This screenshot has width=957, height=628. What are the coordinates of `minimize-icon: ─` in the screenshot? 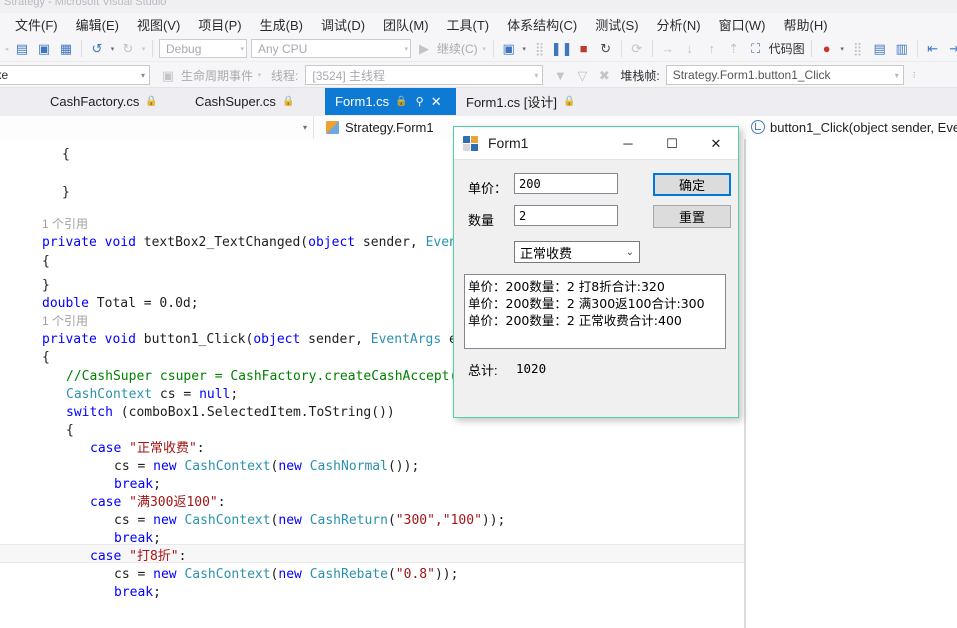 It's located at (628, 143).